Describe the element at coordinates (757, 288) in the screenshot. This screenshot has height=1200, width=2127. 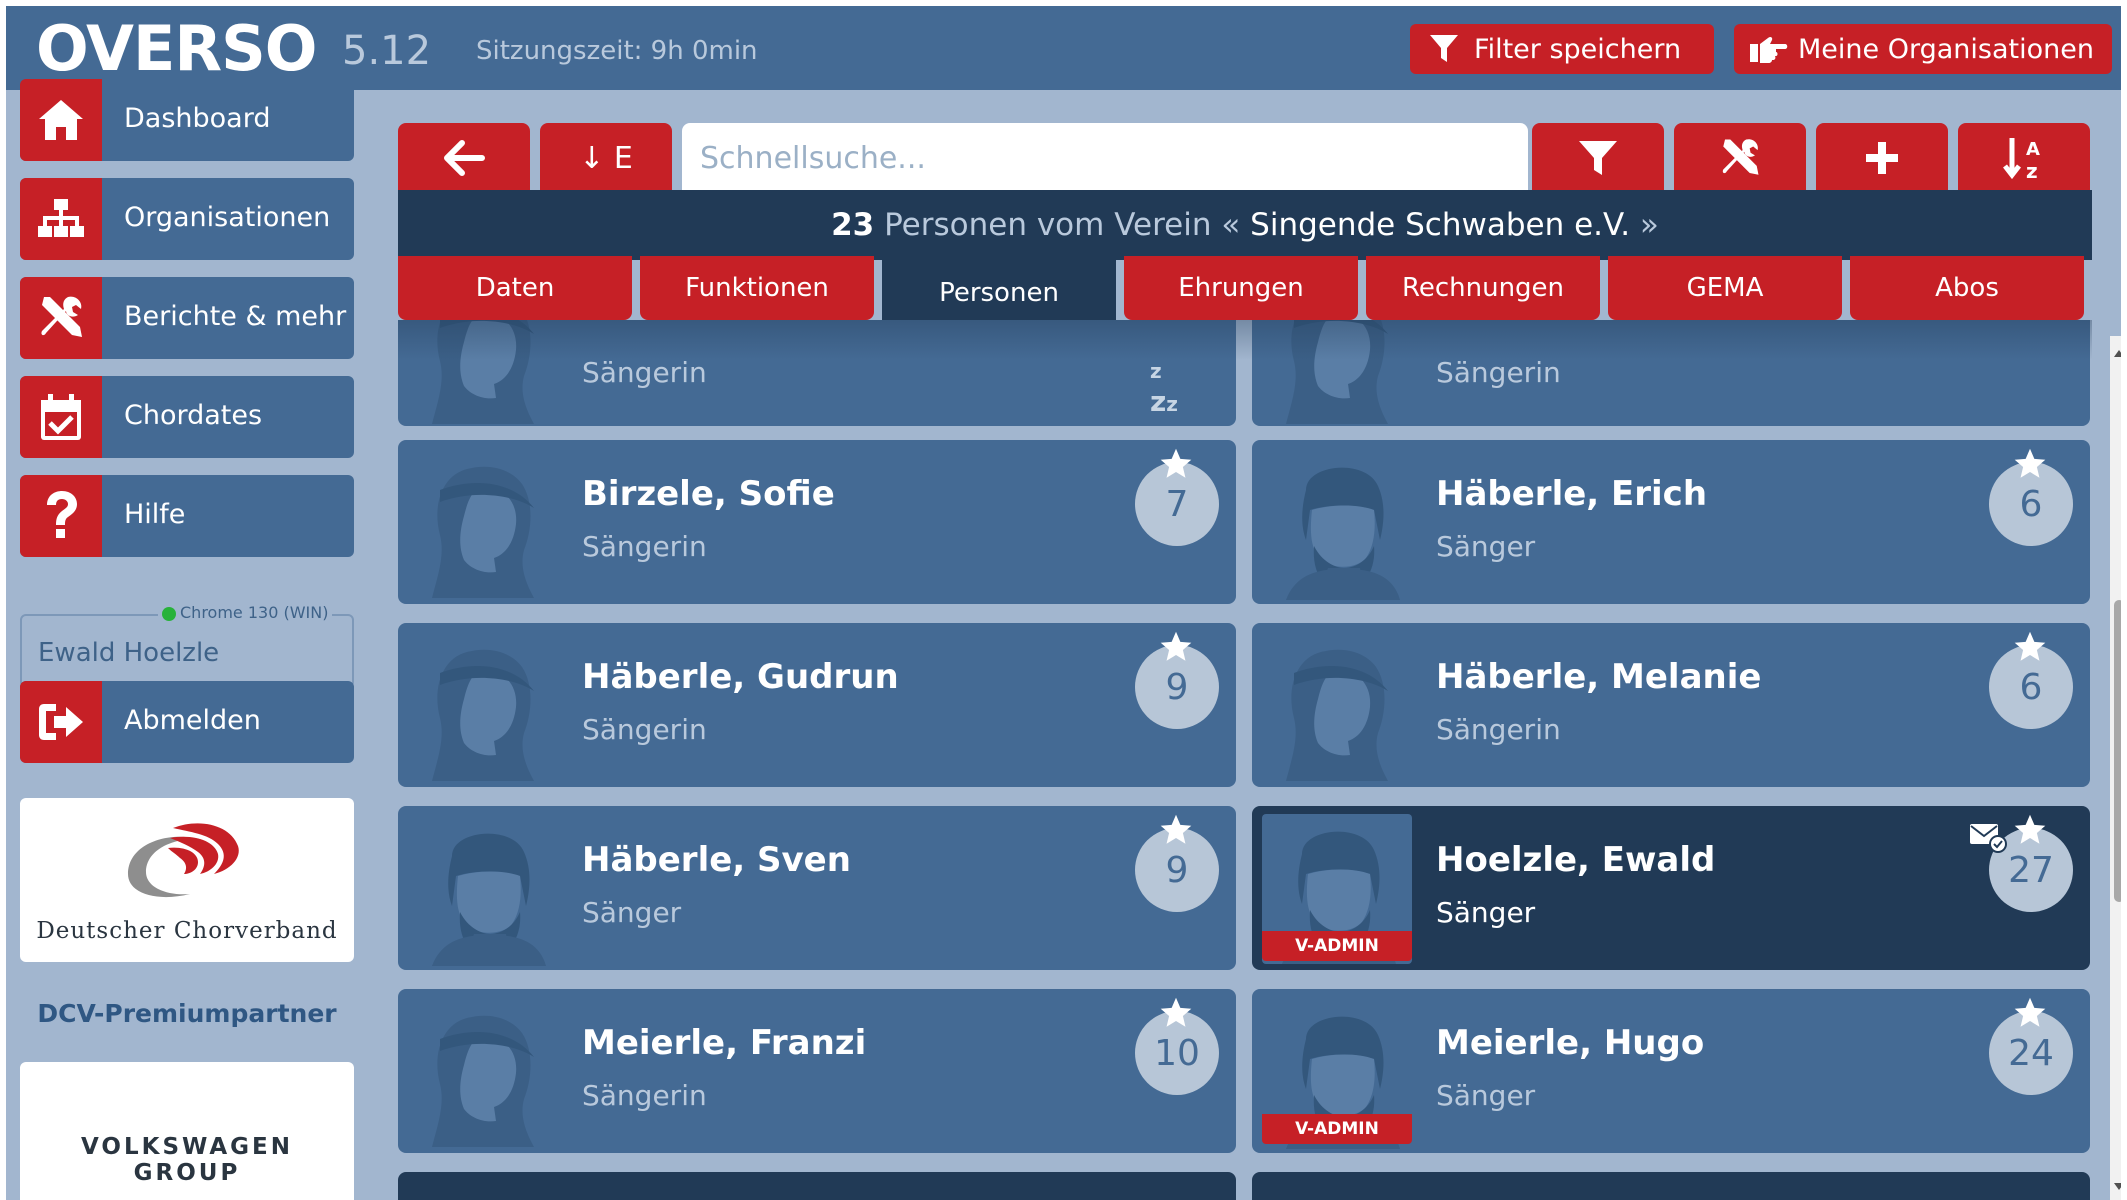
I see `tab-funktionen: Funktionen` at that location.